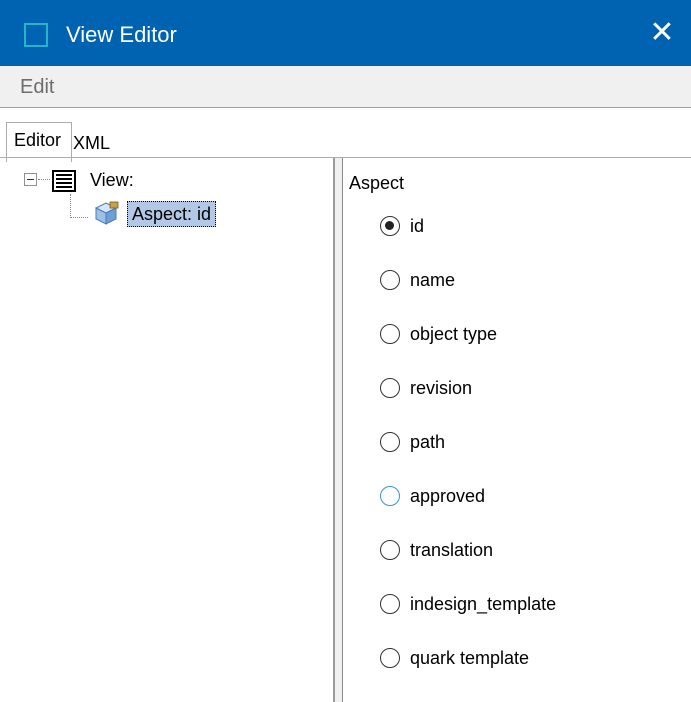 This screenshot has width=691, height=702. I want to click on radio-label: indesign_template, so click(483, 604).